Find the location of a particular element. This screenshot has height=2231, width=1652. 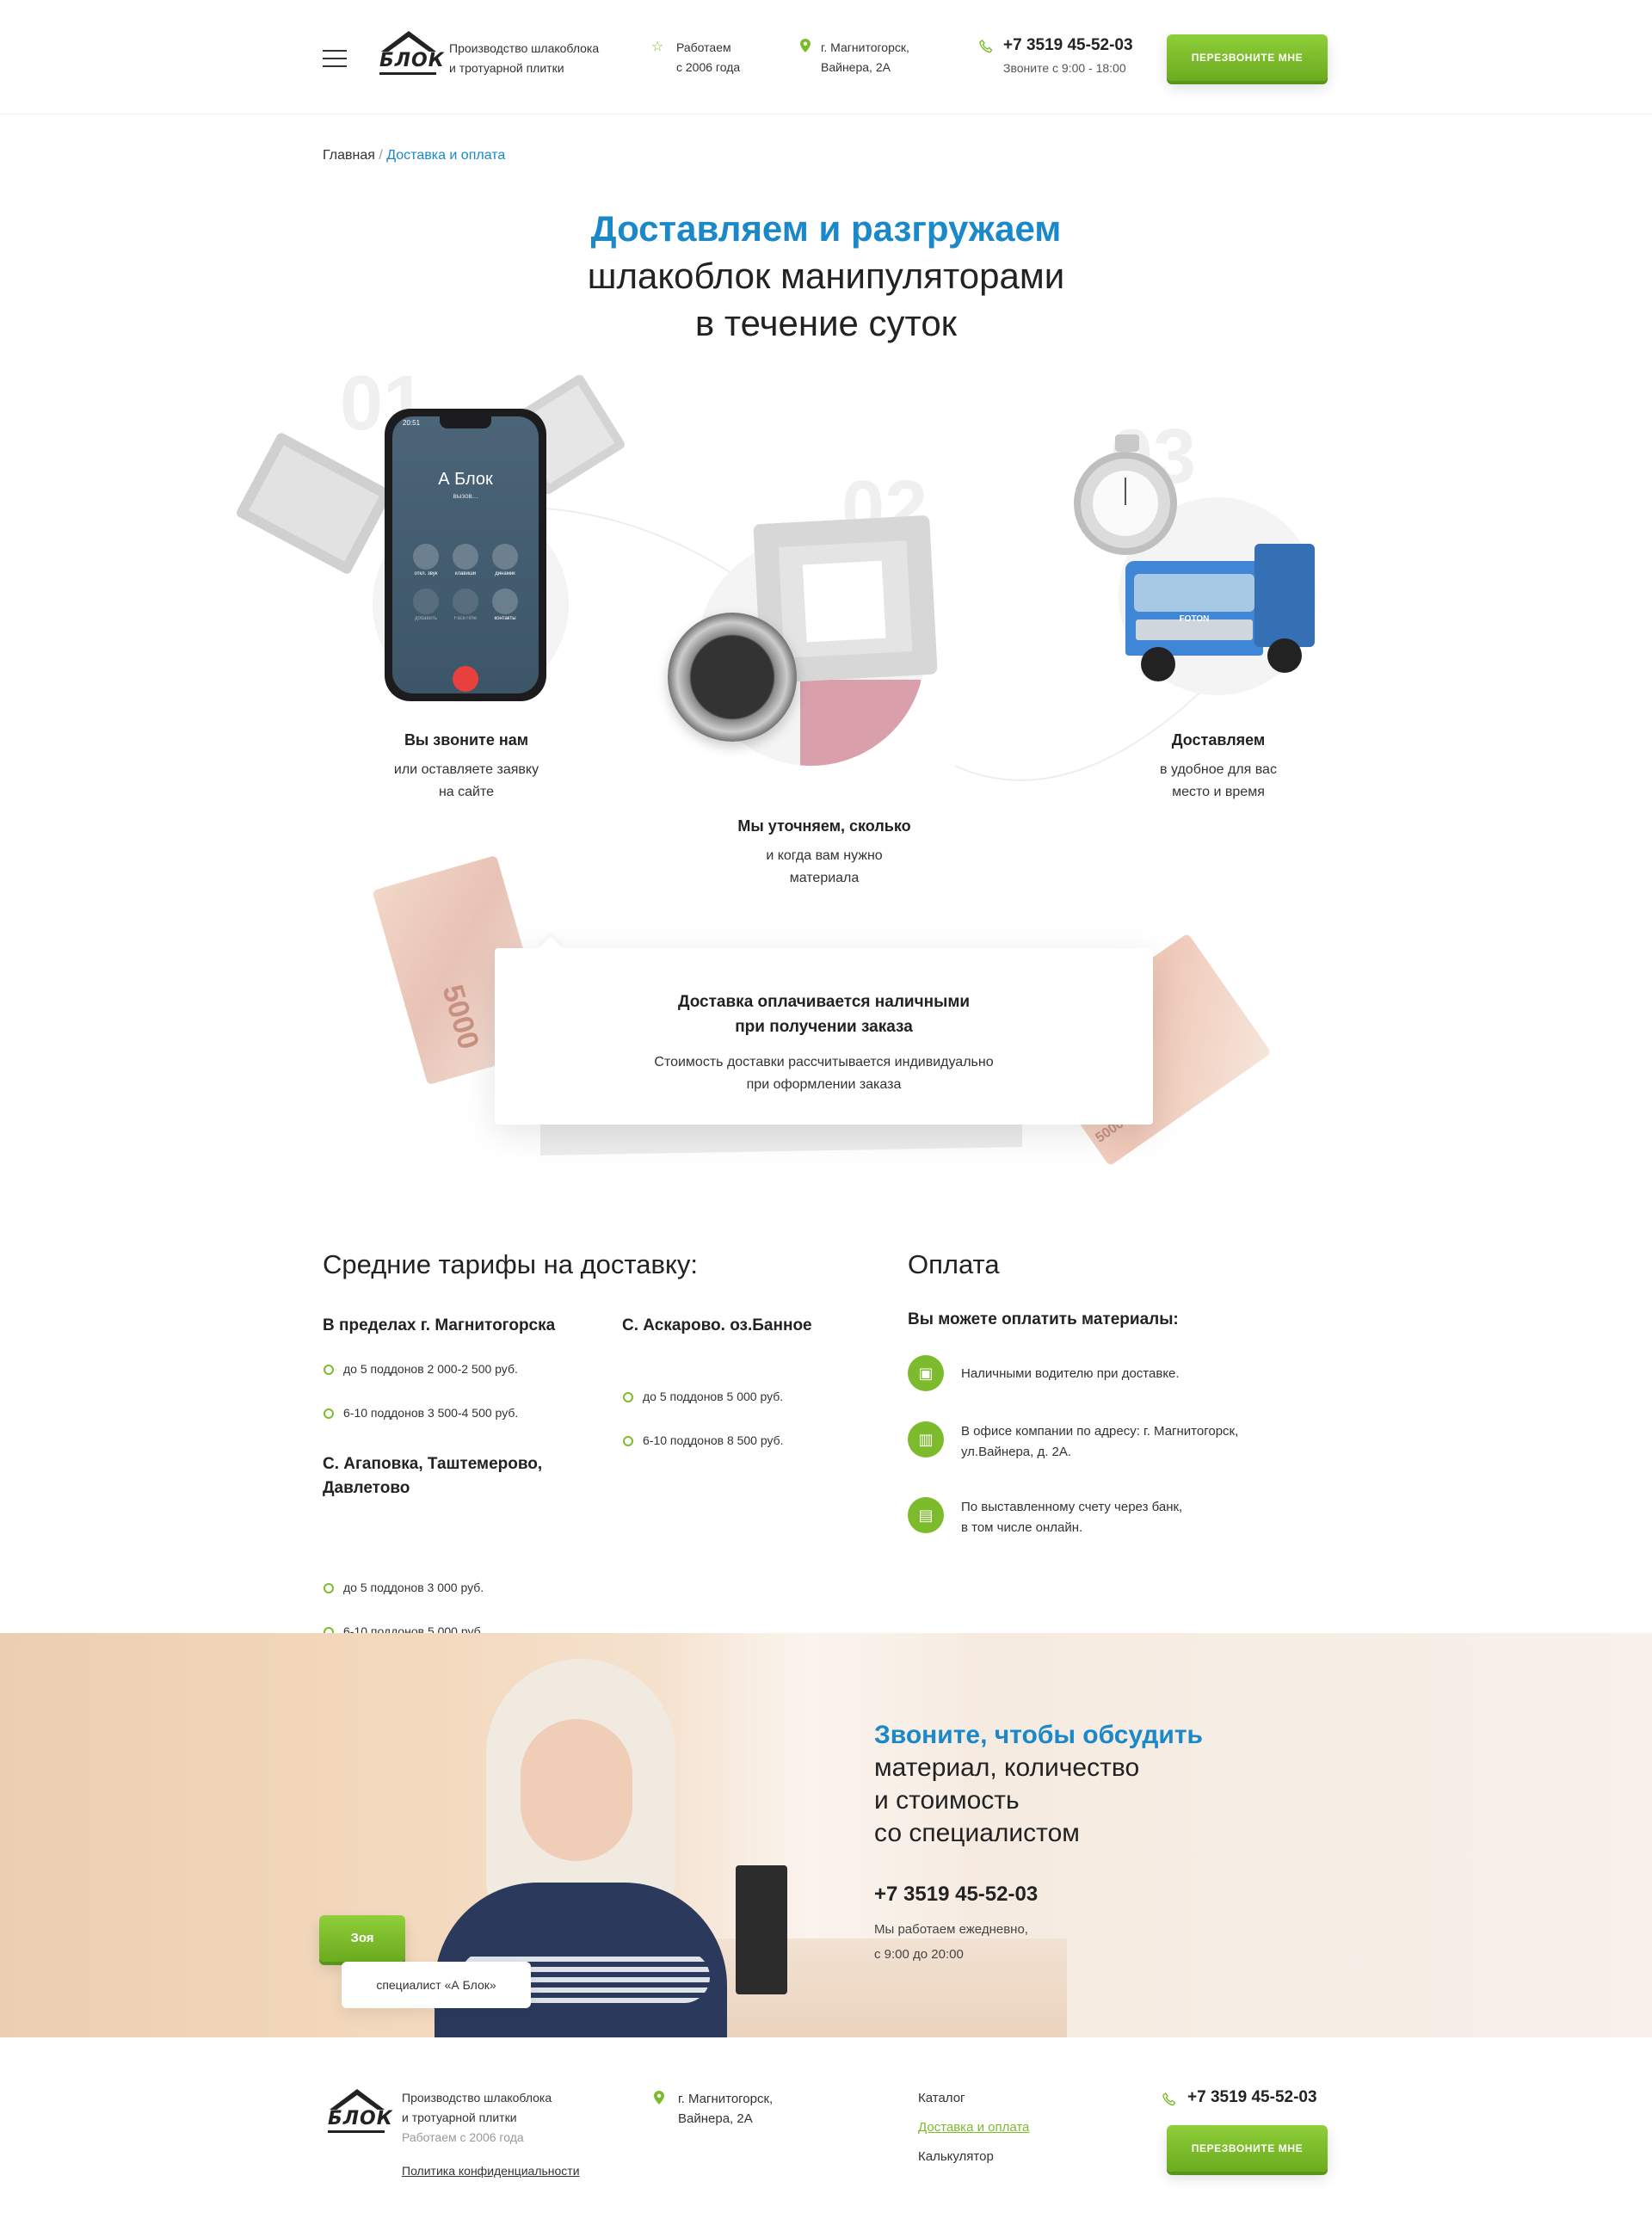

specialist-role: специалист «А Блок» is located at coordinates (436, 1985).